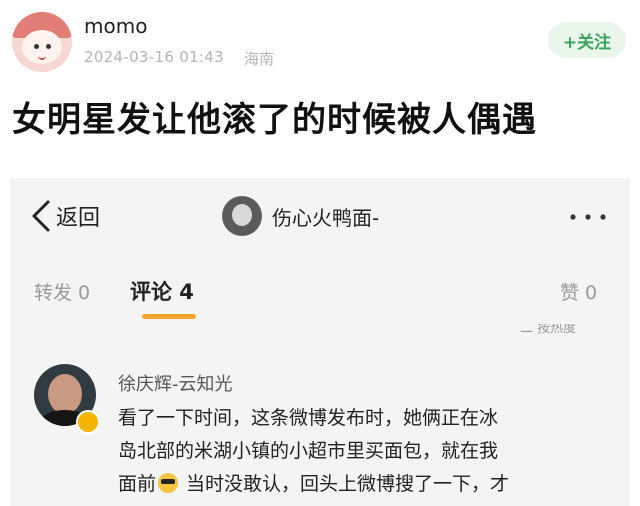  I want to click on post-location: 海南, so click(259, 59).